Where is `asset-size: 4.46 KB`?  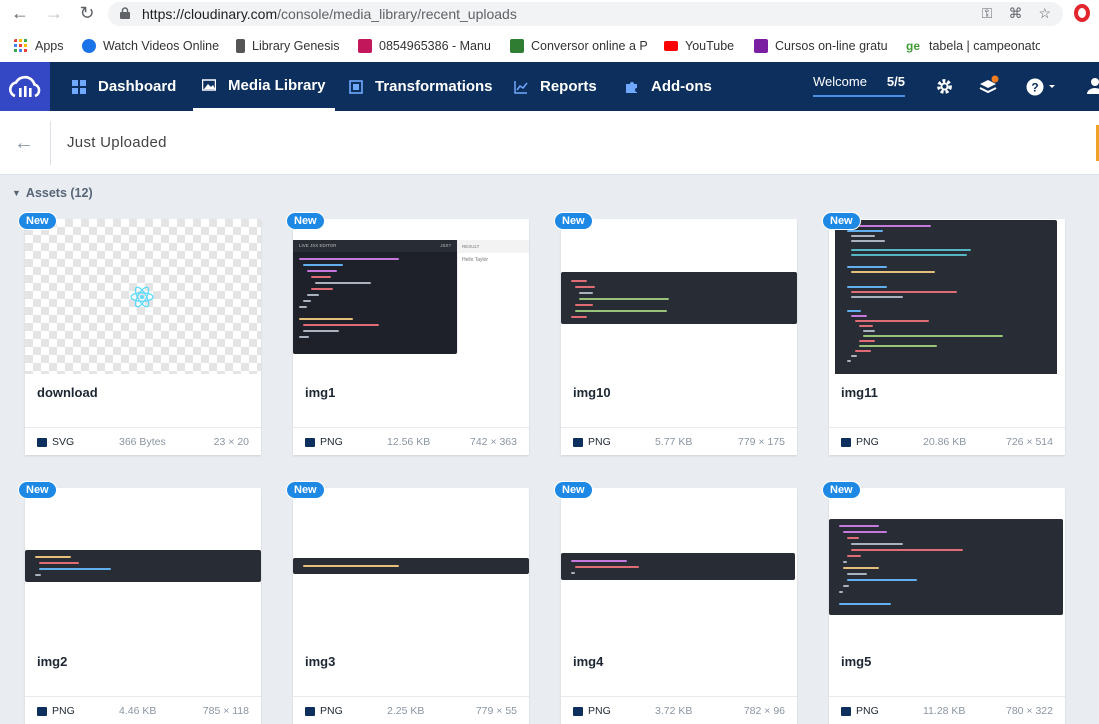
asset-size: 4.46 KB is located at coordinates (138, 711).